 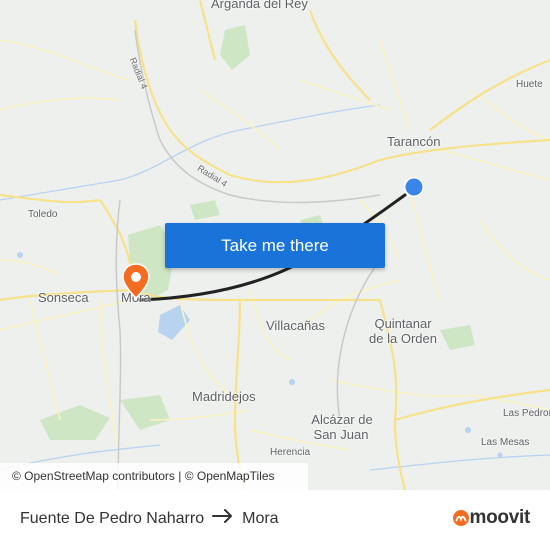 I want to click on place-label-toledo: Toledo, so click(x=43, y=214).